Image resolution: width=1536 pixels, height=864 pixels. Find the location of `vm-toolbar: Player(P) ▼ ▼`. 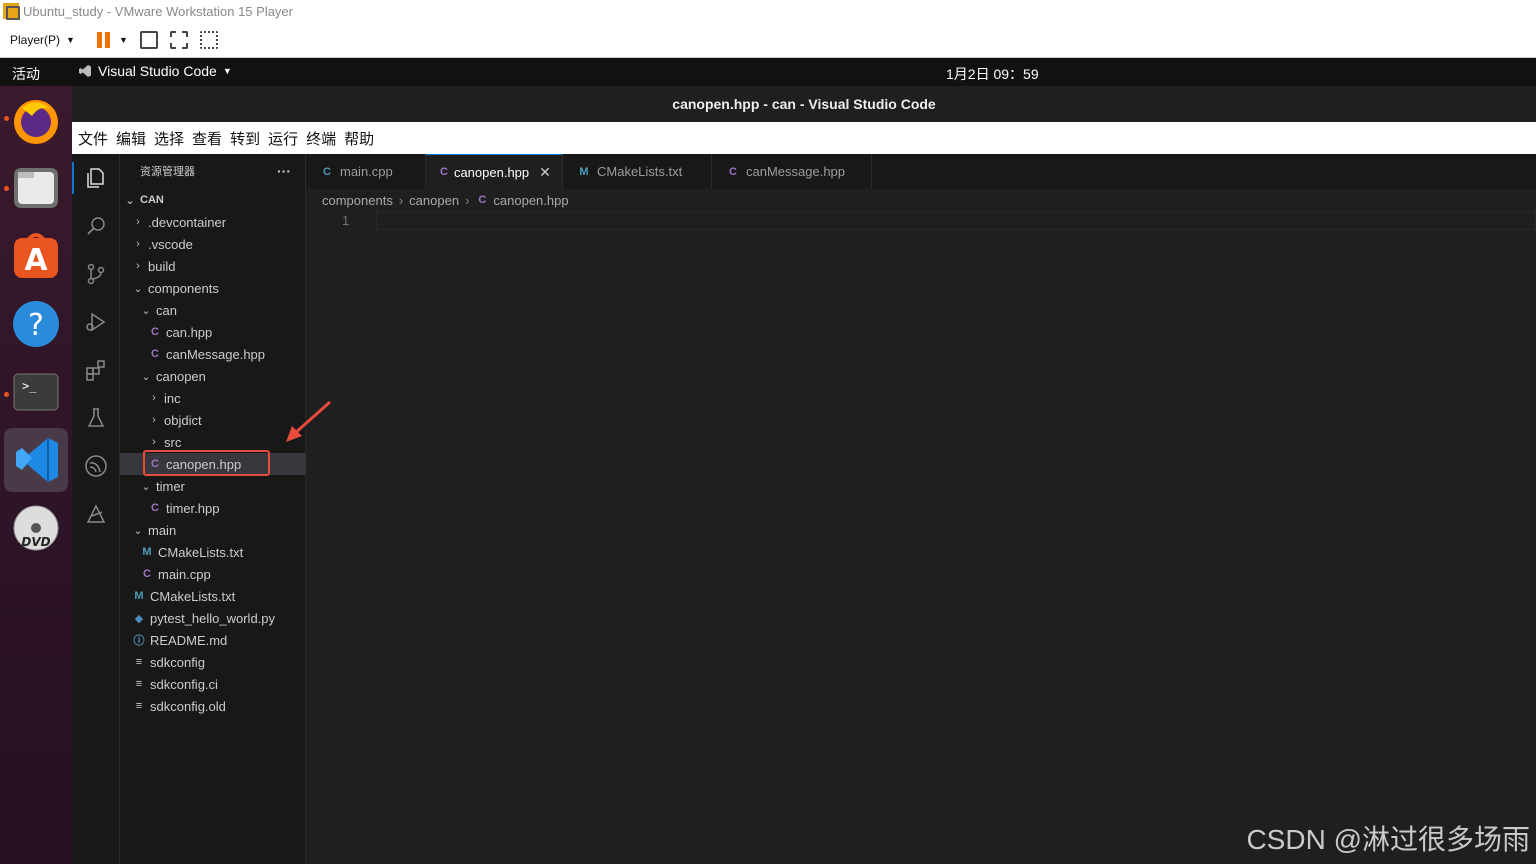

vm-toolbar: Player(P) ▼ ▼ is located at coordinates (768, 40).